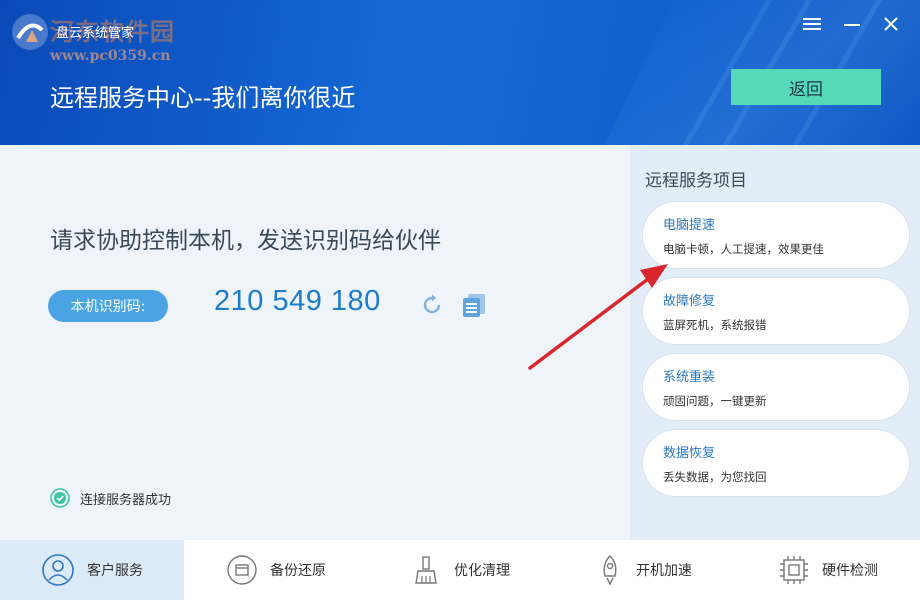  What do you see at coordinates (689, 301) in the screenshot?
I see `service-card-title: 故障修复` at bounding box center [689, 301].